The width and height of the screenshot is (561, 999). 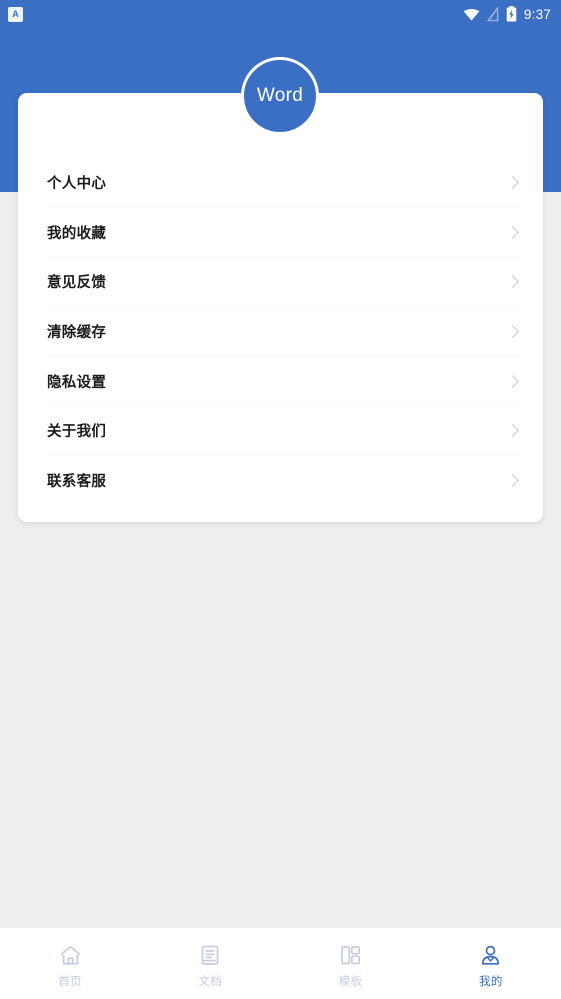 I want to click on menu-item-clear-cache: 清除缓存, so click(x=280, y=332).